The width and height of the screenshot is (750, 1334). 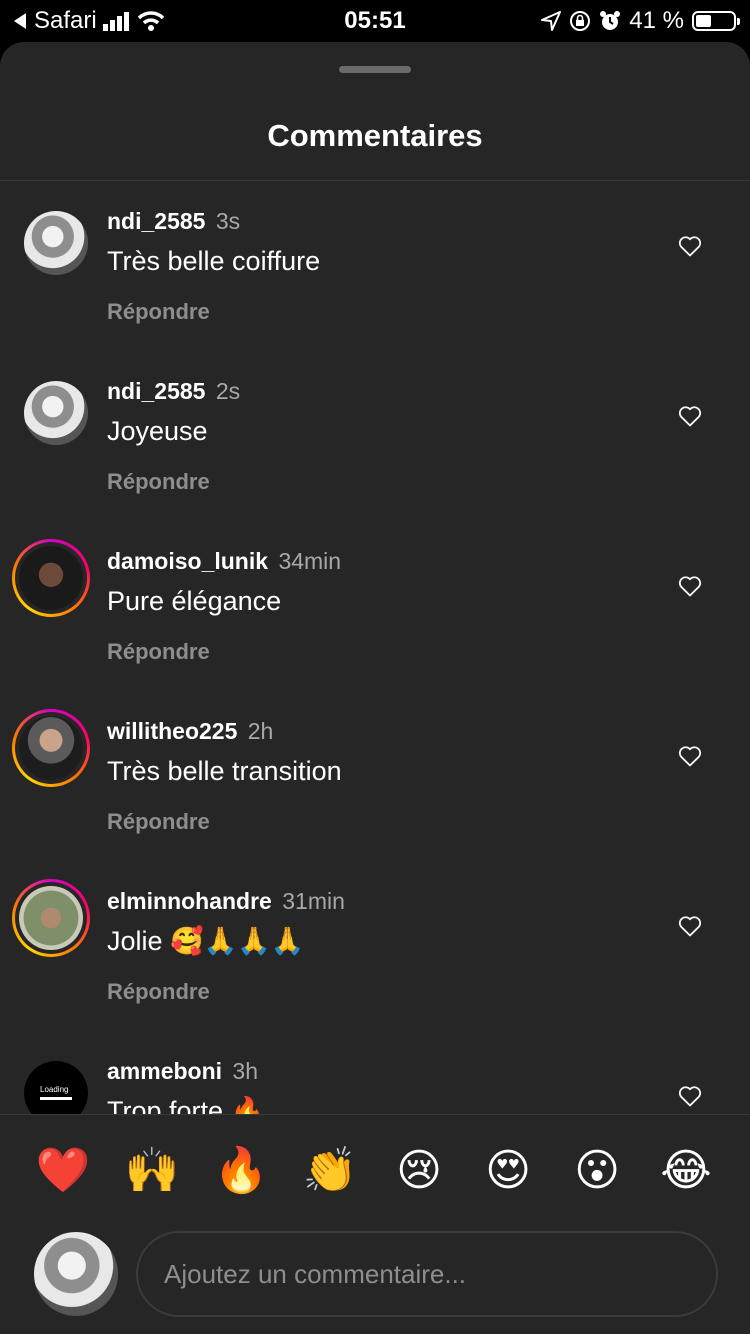 What do you see at coordinates (330, 1171) in the screenshot?
I see `emoji-clap-button: 👏` at bounding box center [330, 1171].